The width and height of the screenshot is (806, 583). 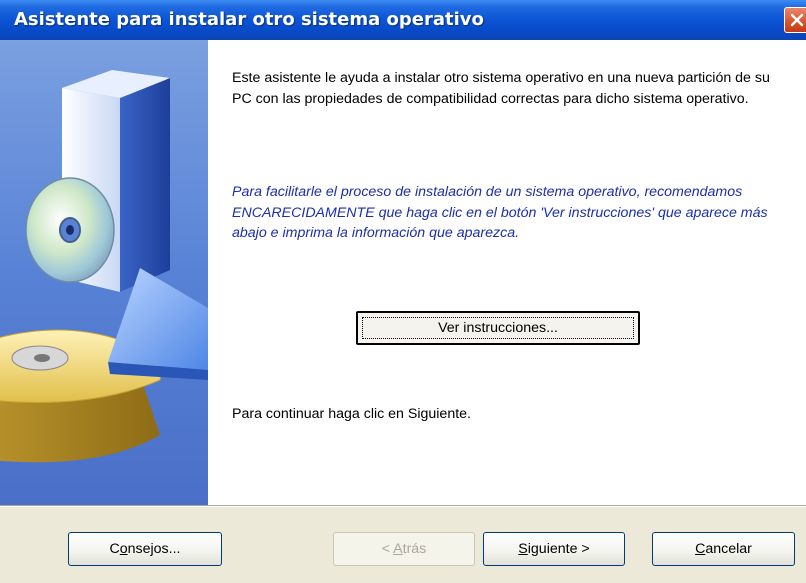 What do you see at coordinates (403, 506) in the screenshot?
I see `footer-separator` at bounding box center [403, 506].